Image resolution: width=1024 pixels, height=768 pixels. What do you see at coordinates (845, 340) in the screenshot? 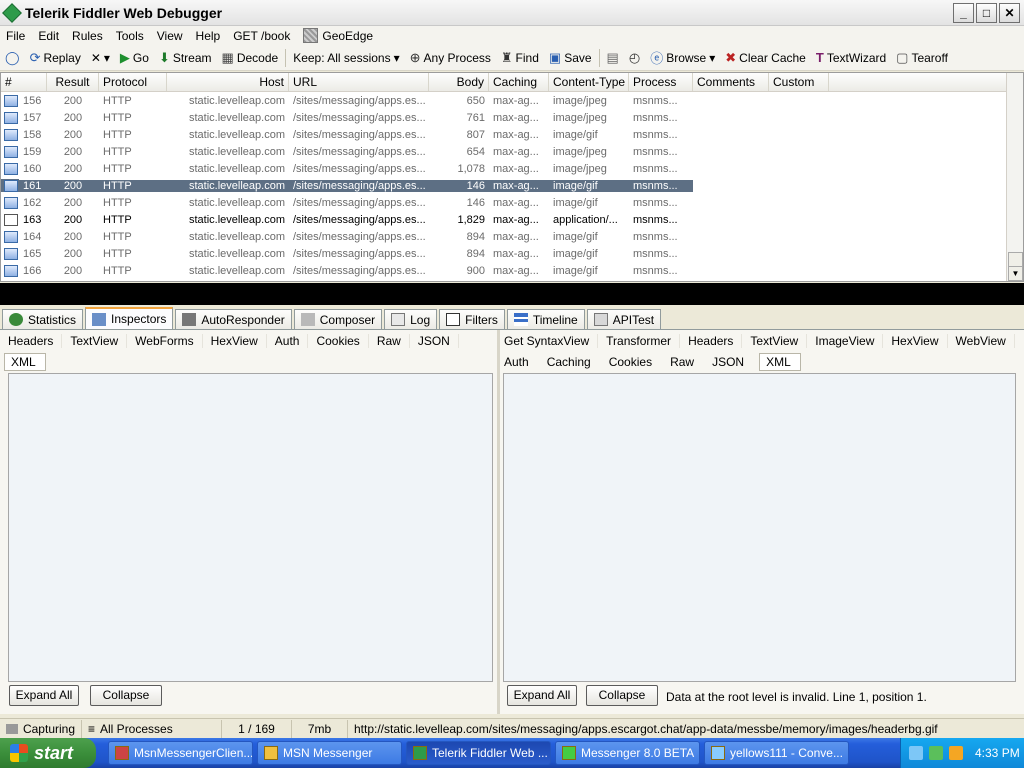
I see `resp-tab-imageview: ImageView` at bounding box center [845, 340].